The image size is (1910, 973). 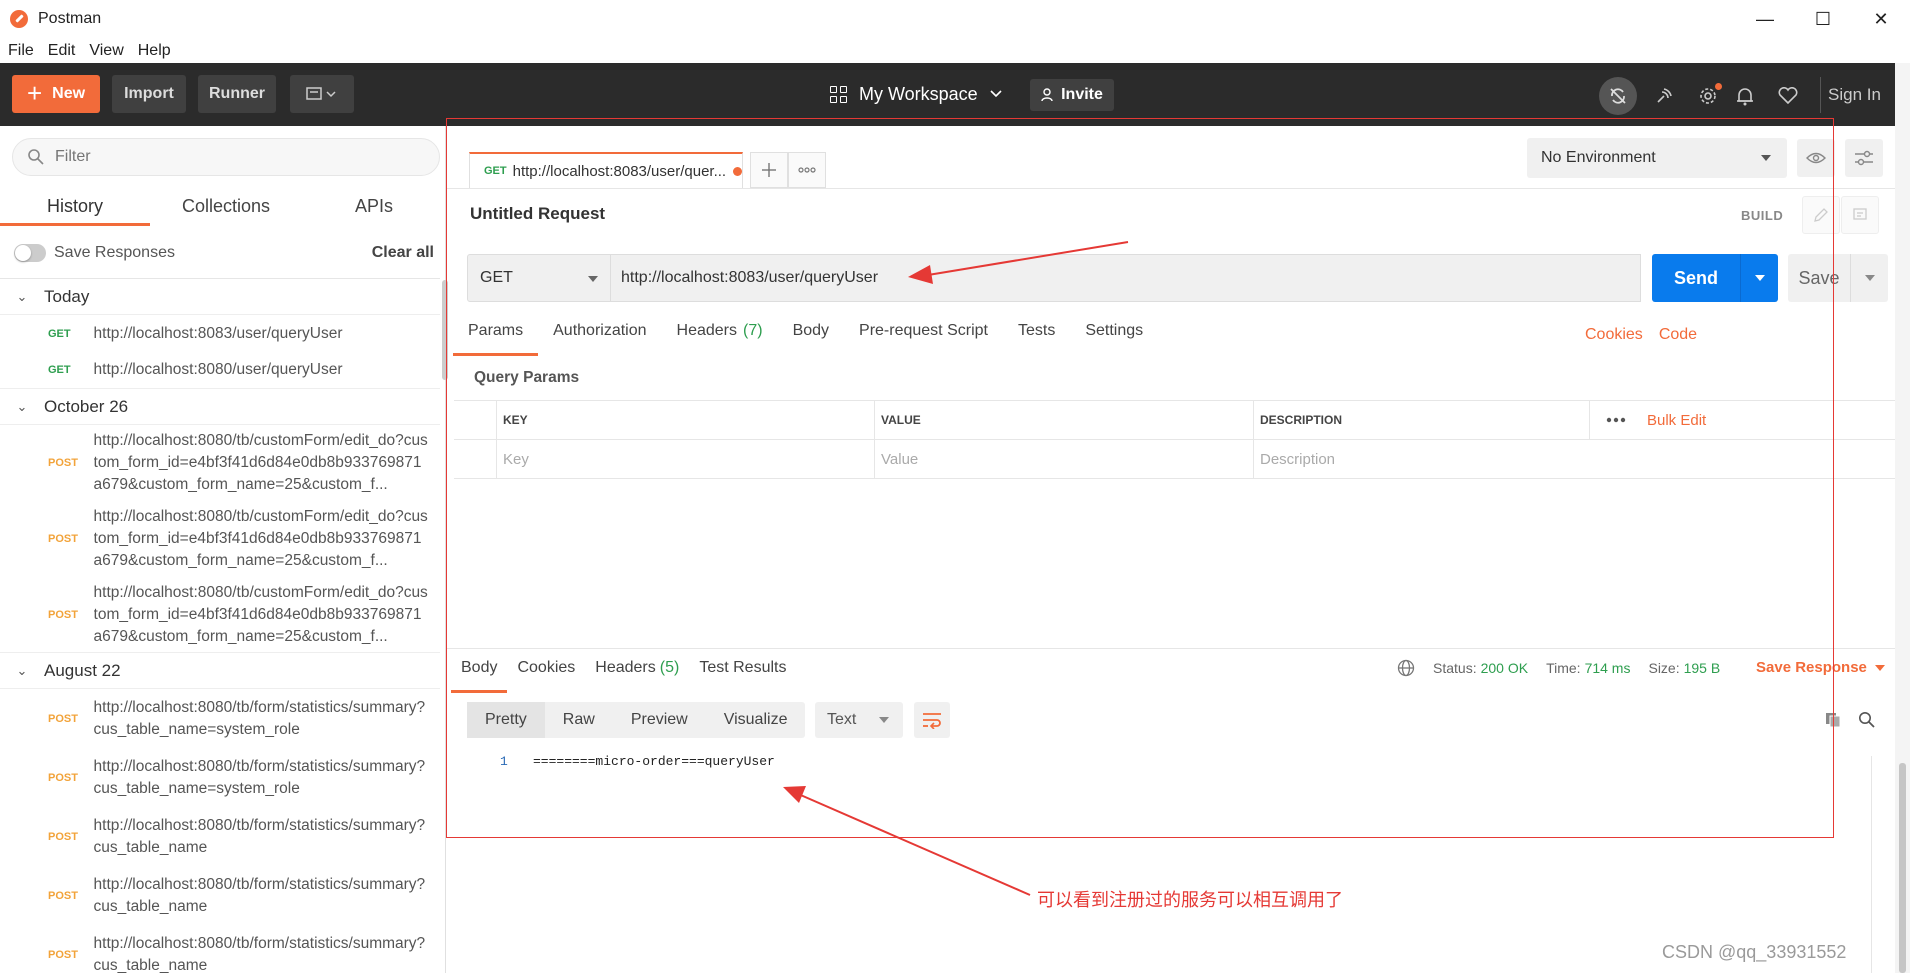 I want to click on tab-authorization: Authorization, so click(x=599, y=339).